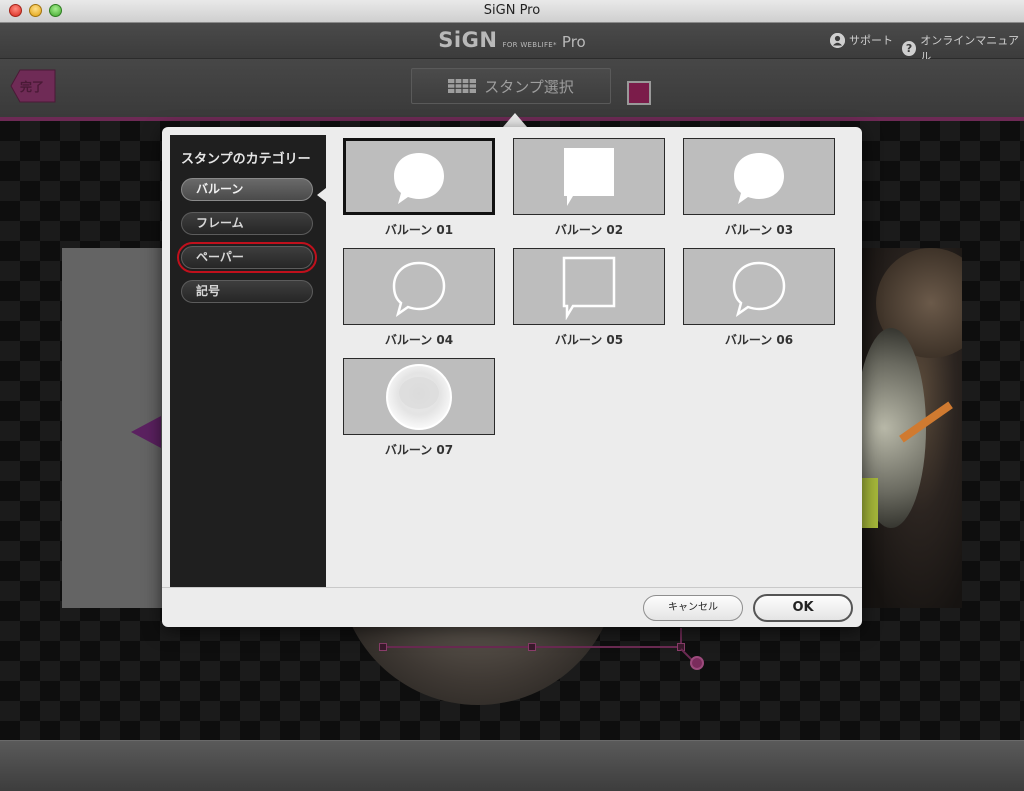  Describe the element at coordinates (247, 189) in the screenshot. I see `category-item: バルーン` at that location.